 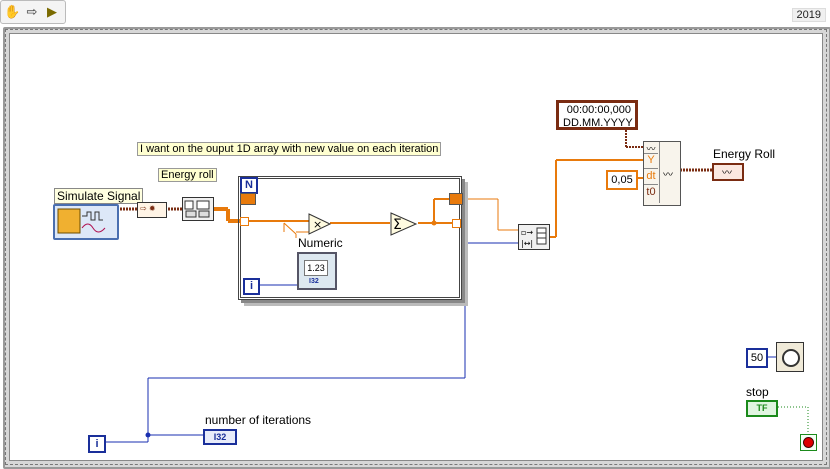 I want to click on energy-roll-indicator-label: Energy Roll, so click(x=744, y=154).